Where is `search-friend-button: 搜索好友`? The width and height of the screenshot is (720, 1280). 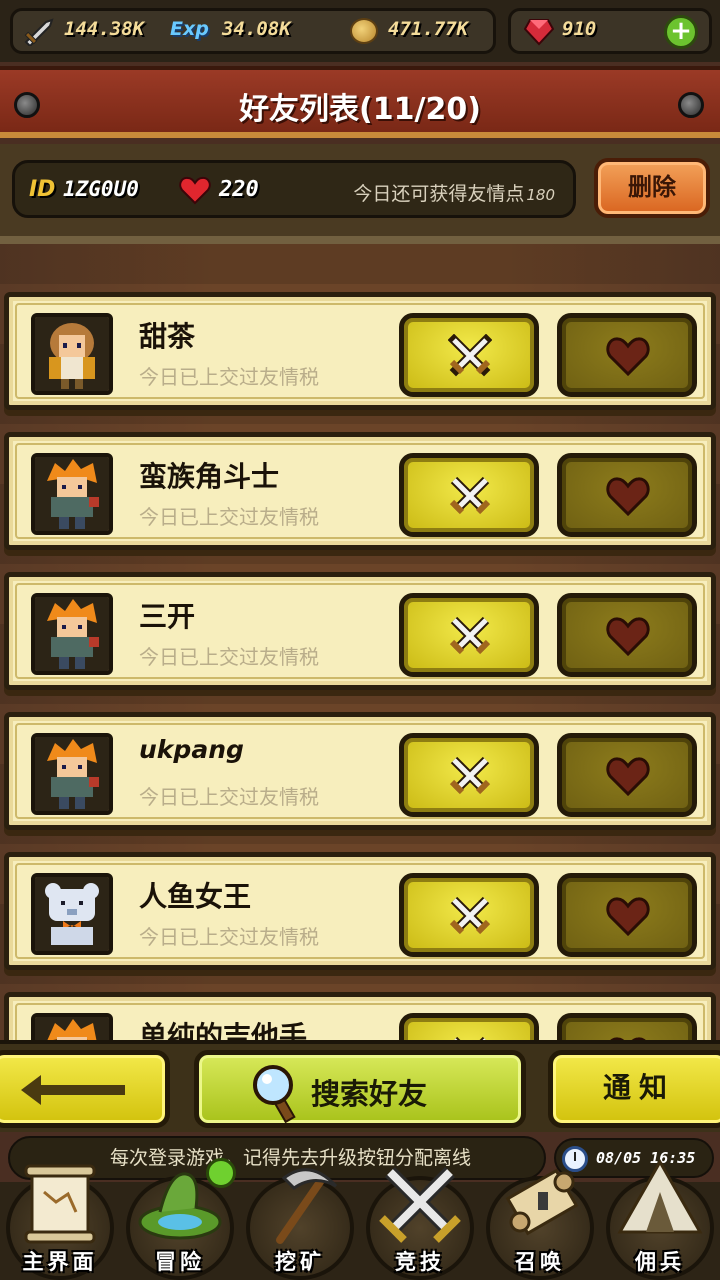 search-friend-button: 搜索好友 is located at coordinates (360, 1089).